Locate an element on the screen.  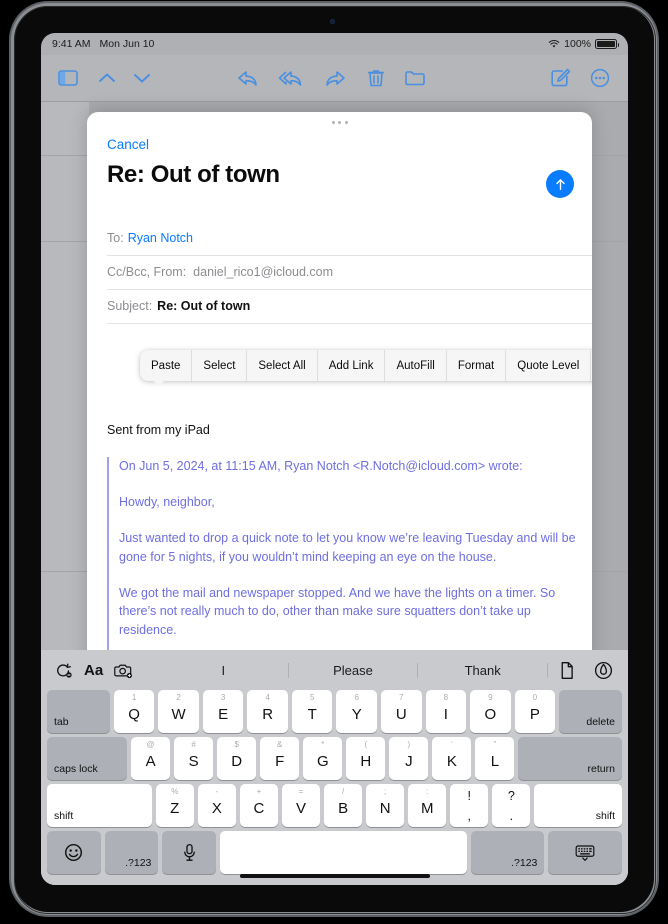
key-label: V is located at coordinates (300, 808).